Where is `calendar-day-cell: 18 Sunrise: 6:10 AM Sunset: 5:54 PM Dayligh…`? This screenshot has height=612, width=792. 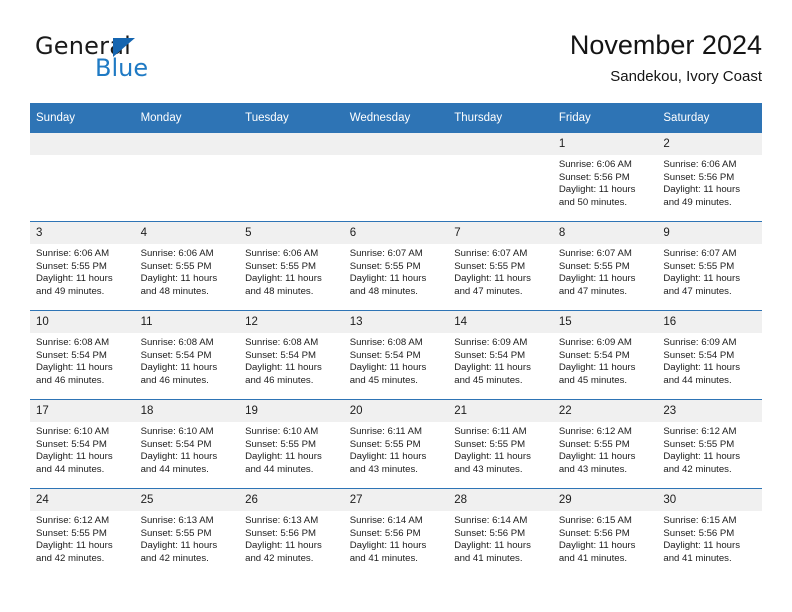 calendar-day-cell: 18 Sunrise: 6:10 AM Sunset: 5:54 PM Dayligh… is located at coordinates (187, 444).